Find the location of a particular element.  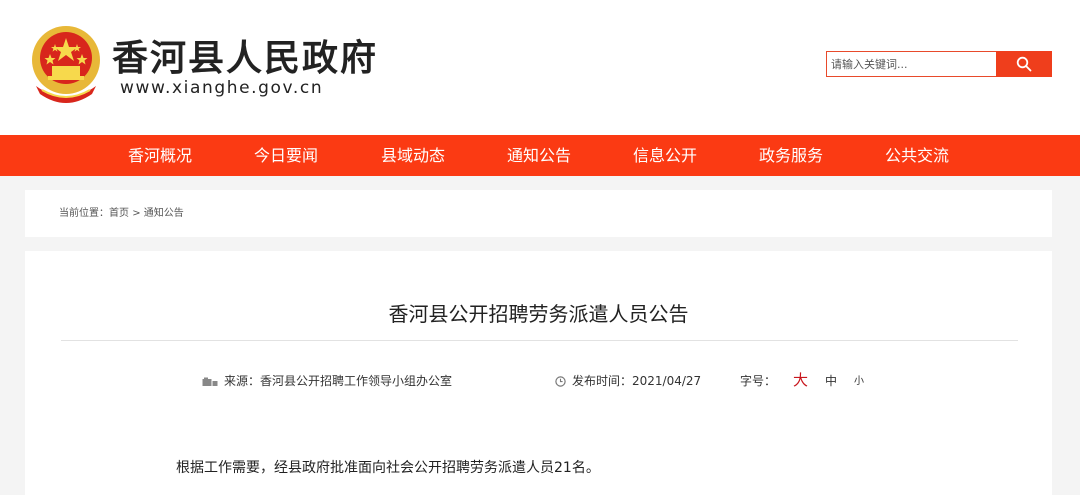

nav-item-overview: 香河概况 is located at coordinates (160, 155).